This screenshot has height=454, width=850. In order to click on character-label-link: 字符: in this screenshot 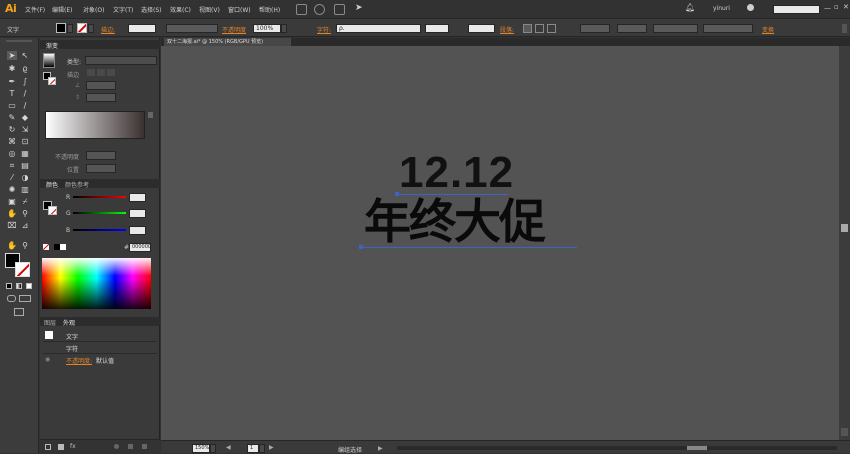, I will do `click(324, 29)`.